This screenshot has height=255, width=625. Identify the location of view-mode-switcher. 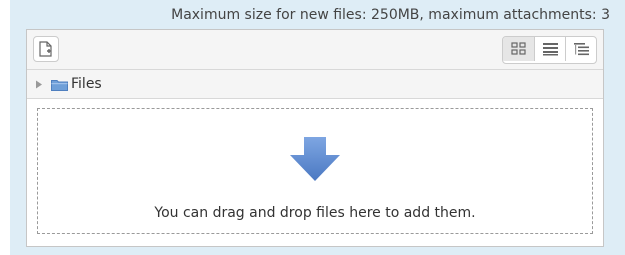
(549, 50).